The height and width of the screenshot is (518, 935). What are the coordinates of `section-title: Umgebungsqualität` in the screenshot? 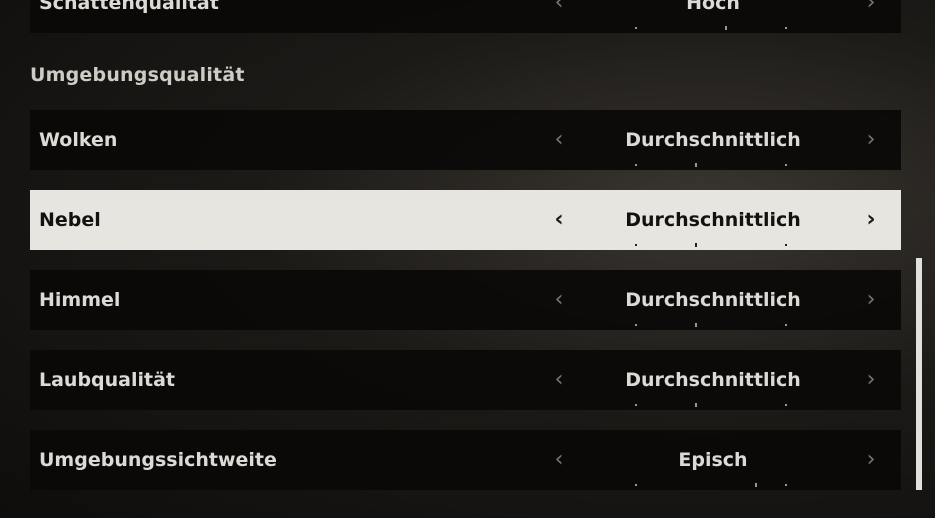 It's located at (137, 75).